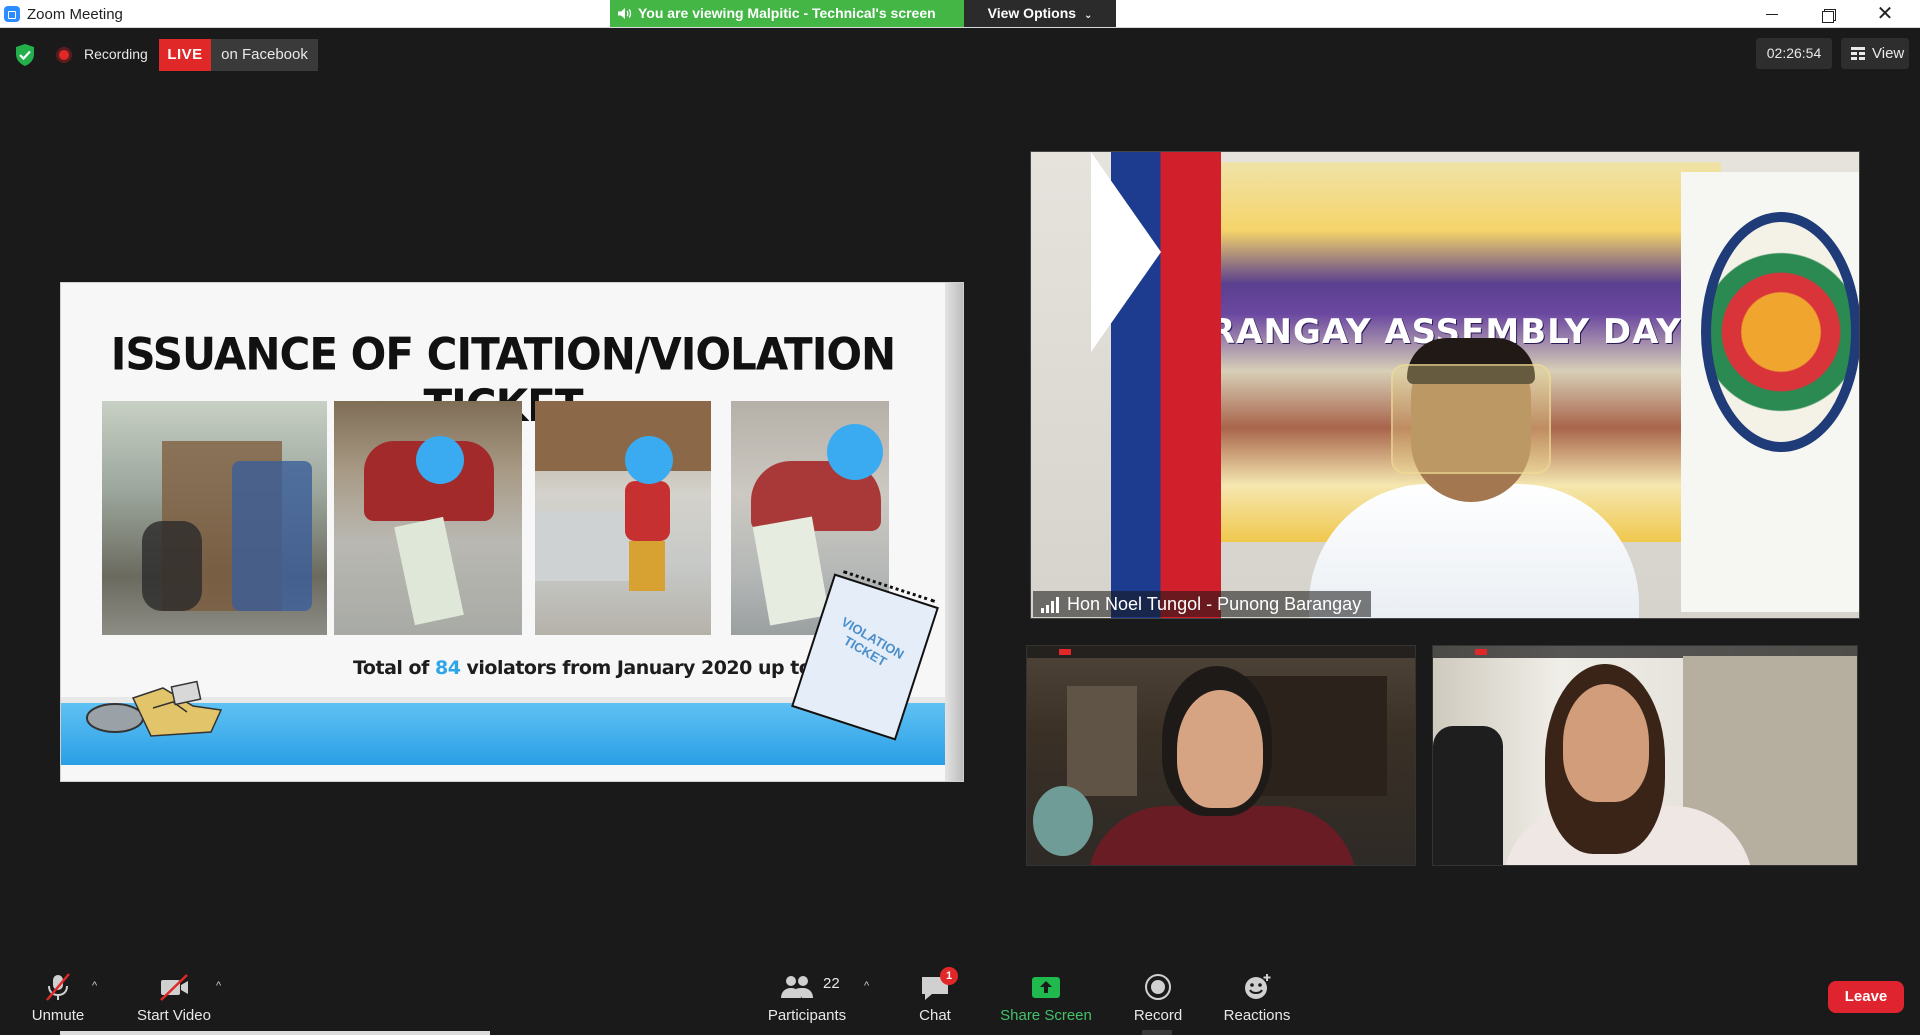 This screenshot has width=1920, height=1035. I want to click on unmute-button: Unmute, so click(58, 997).